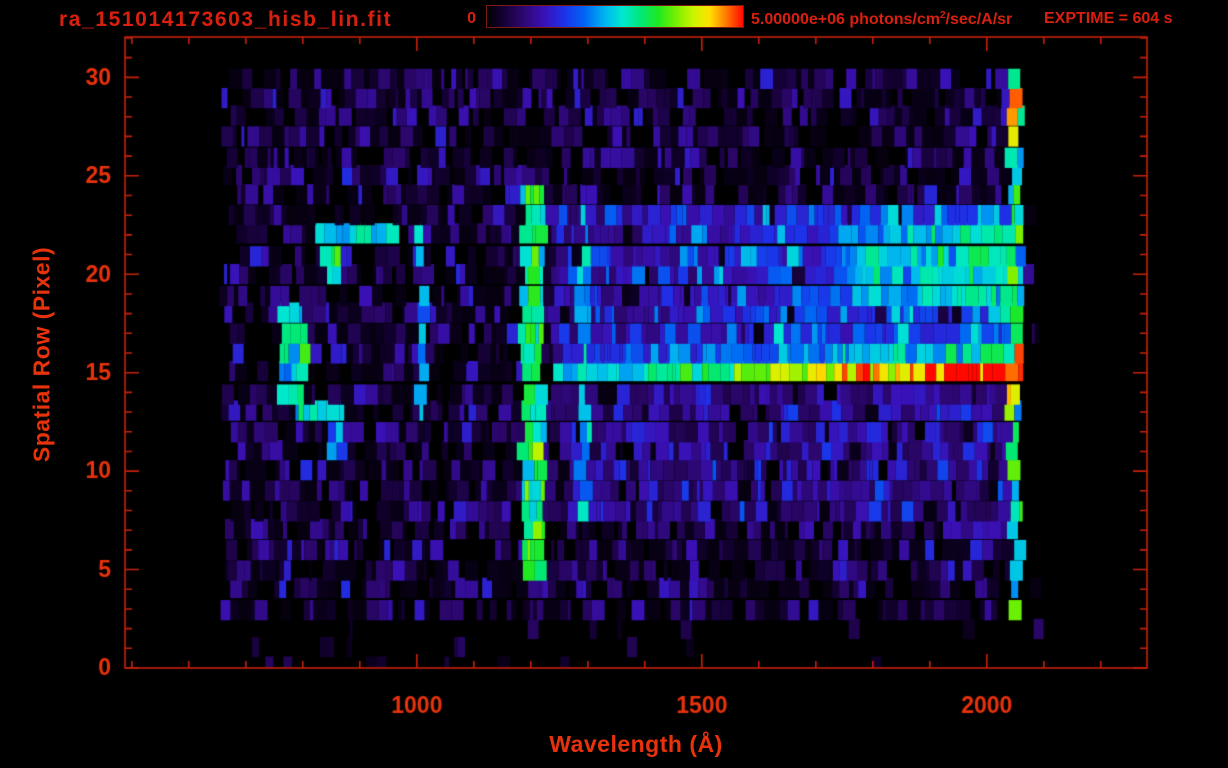 The width and height of the screenshot is (1228, 768). What do you see at coordinates (979, 19) in the screenshot?
I see `colorbar-units-post: /sec/A/sr` at bounding box center [979, 19].